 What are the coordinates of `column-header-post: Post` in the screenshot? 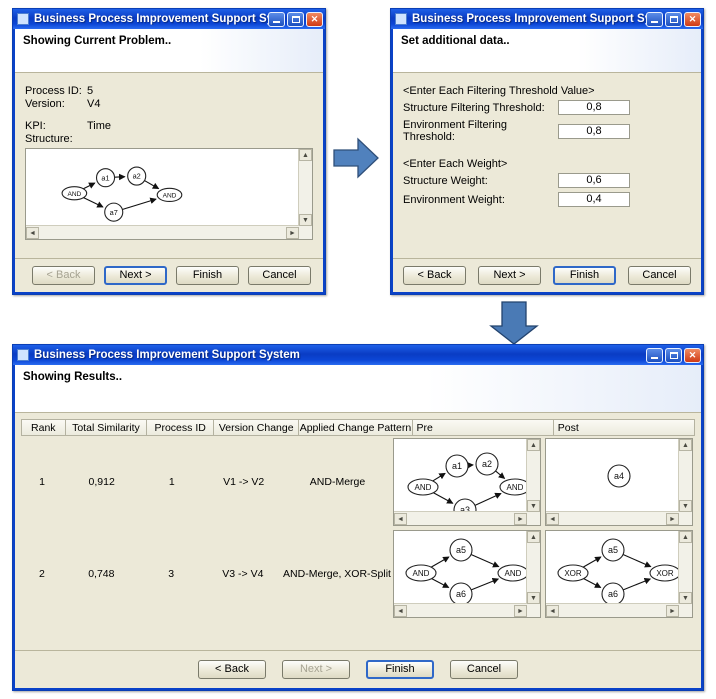 It's located at (624, 427).